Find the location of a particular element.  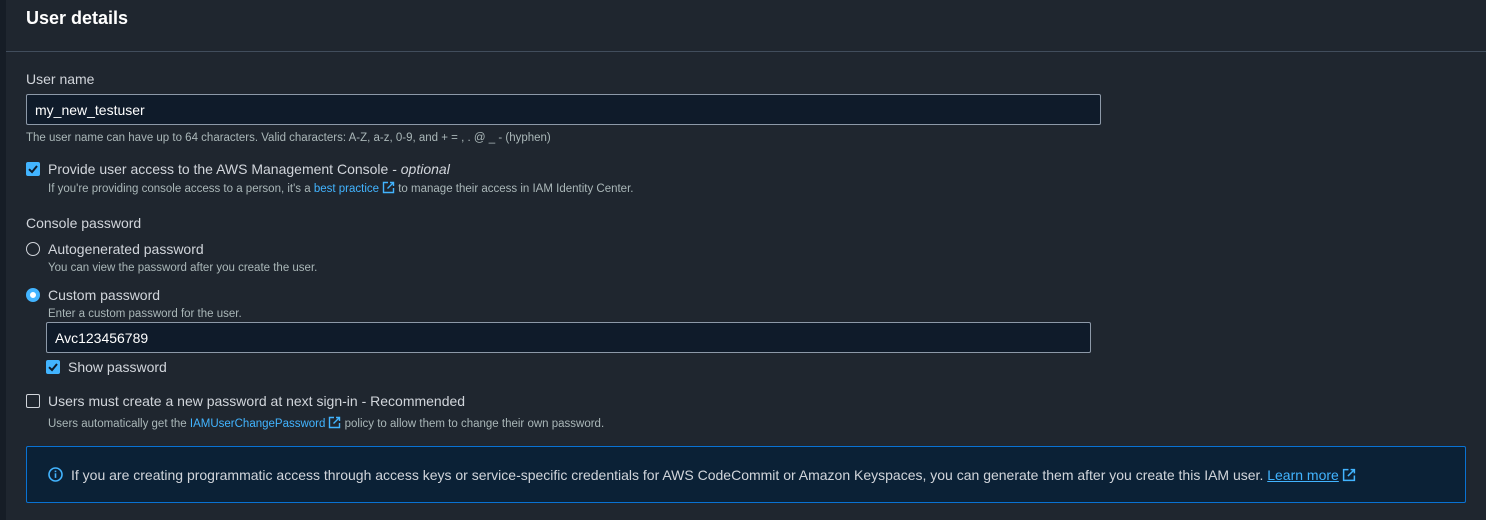

learn-more-link-text: Learn more is located at coordinates (1303, 475).